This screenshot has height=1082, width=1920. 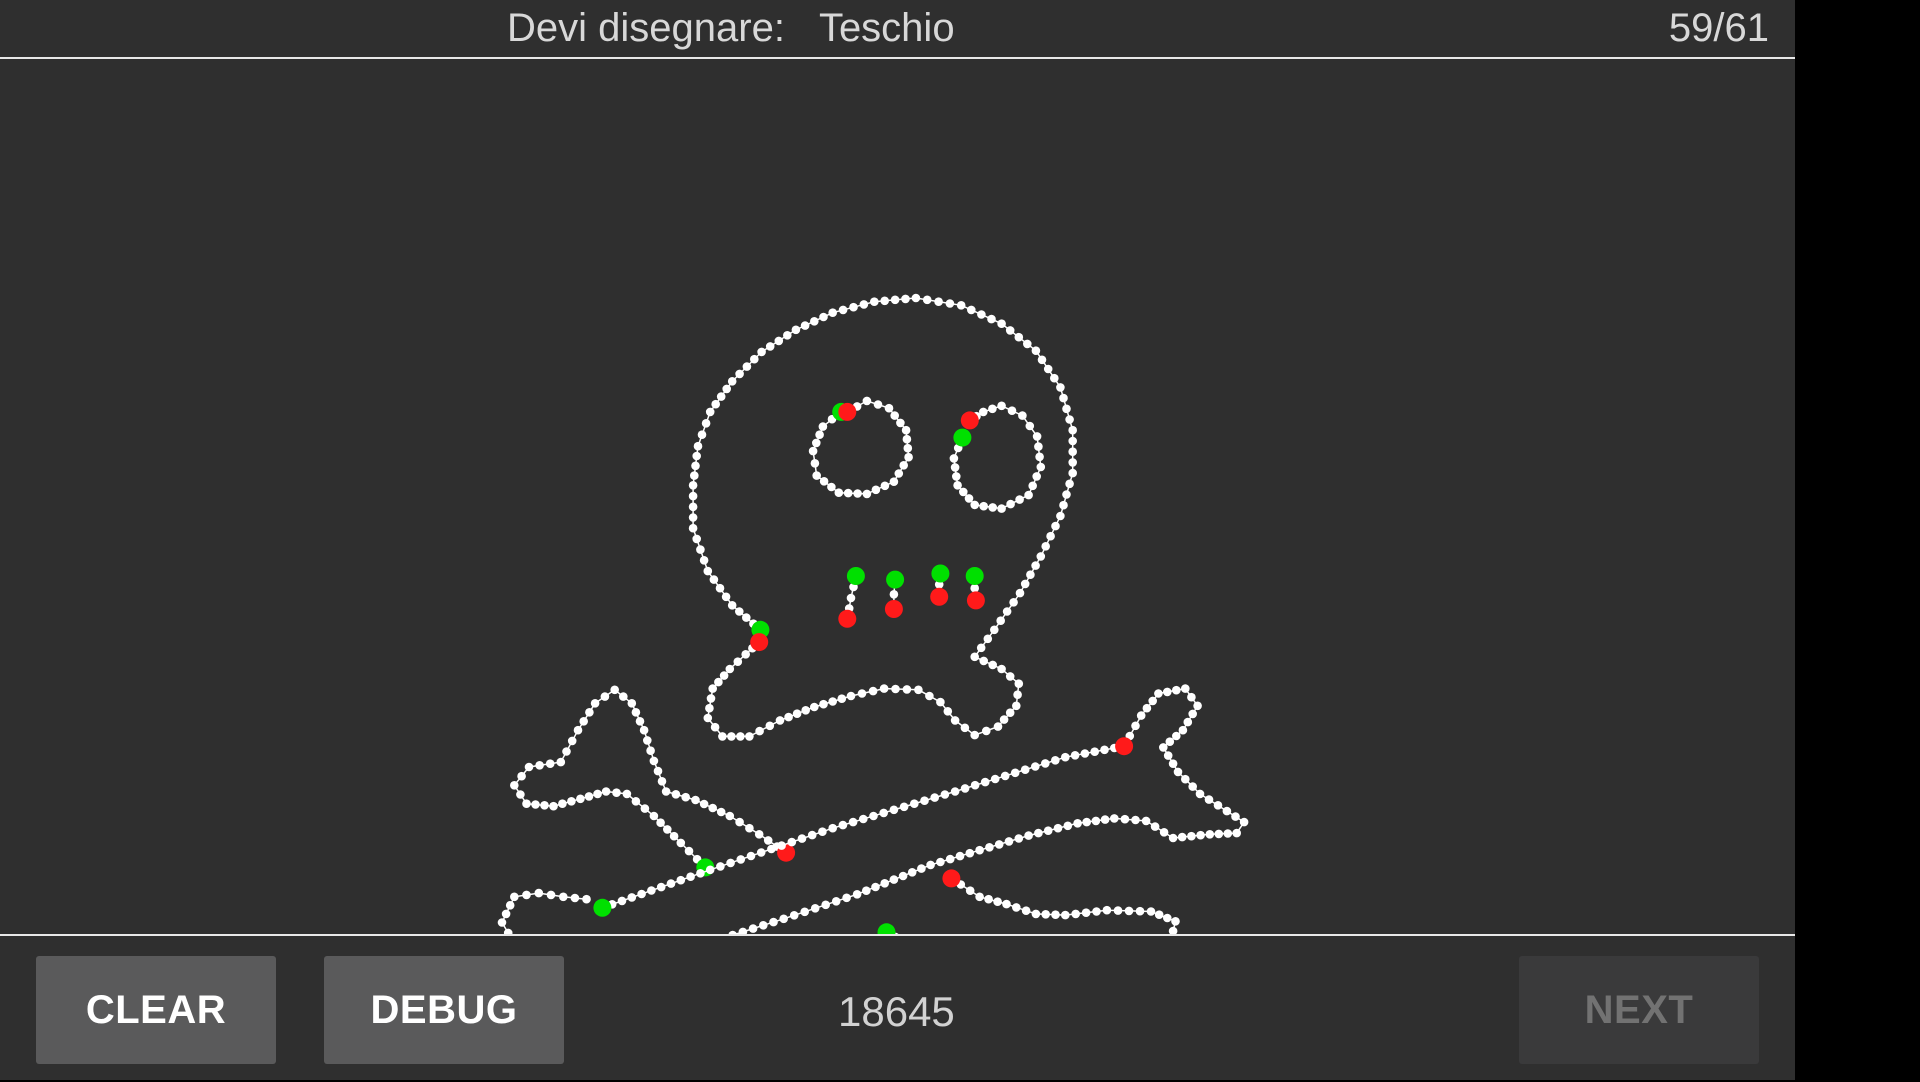 I want to click on debug-button: DEBUG, so click(x=444, y=1010).